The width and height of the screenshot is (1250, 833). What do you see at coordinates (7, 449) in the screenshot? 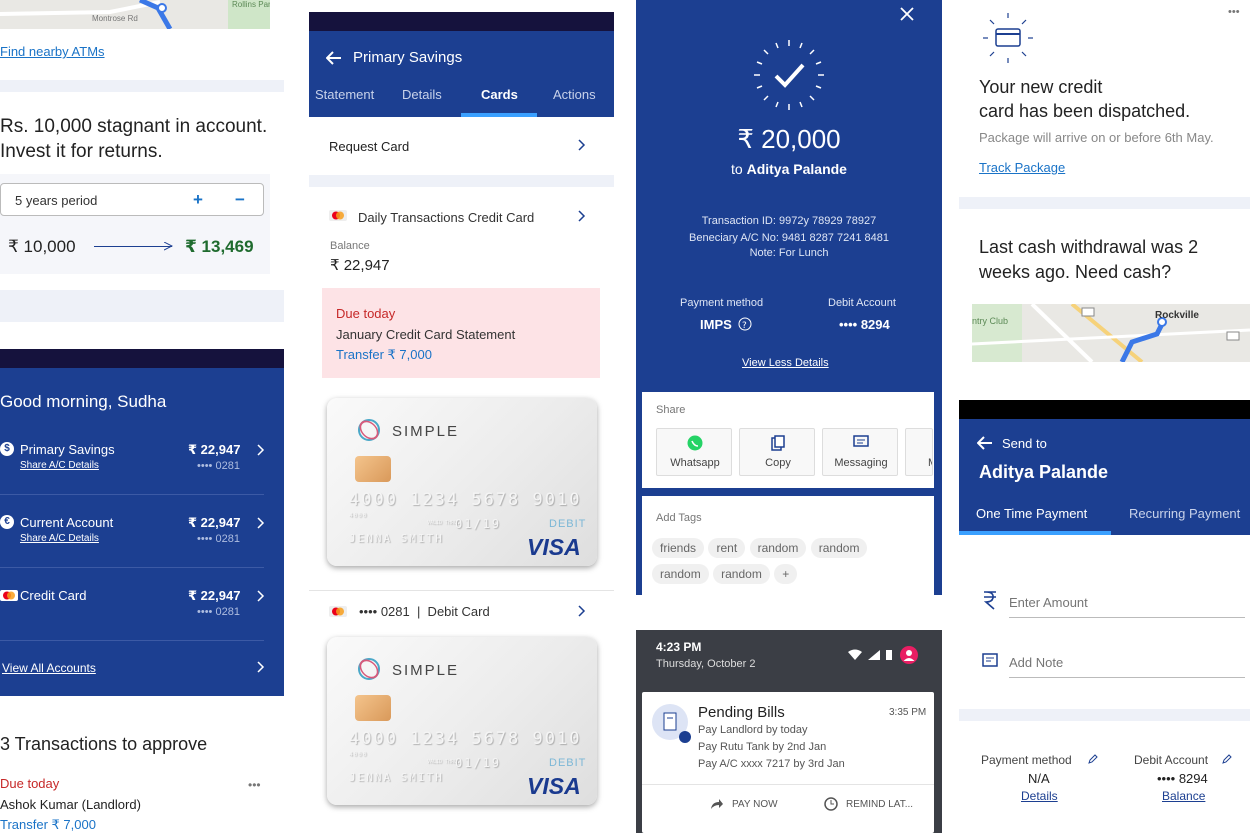
I see `savings-icon: $` at bounding box center [7, 449].